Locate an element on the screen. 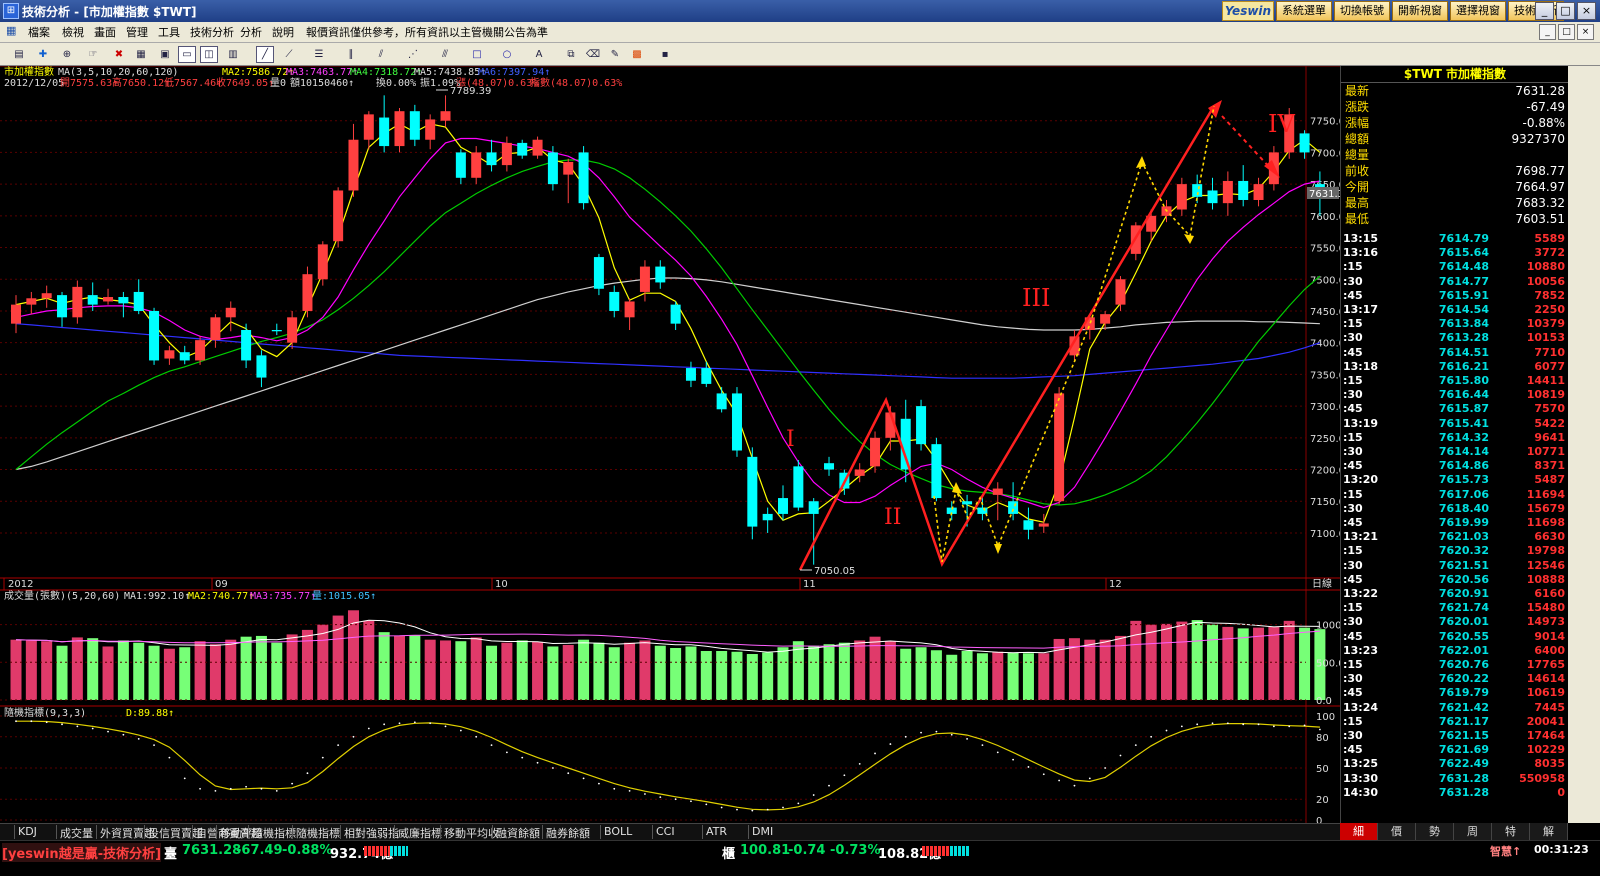 The image size is (1600, 876). menu-view: 檢視 is located at coordinates (73, 32).